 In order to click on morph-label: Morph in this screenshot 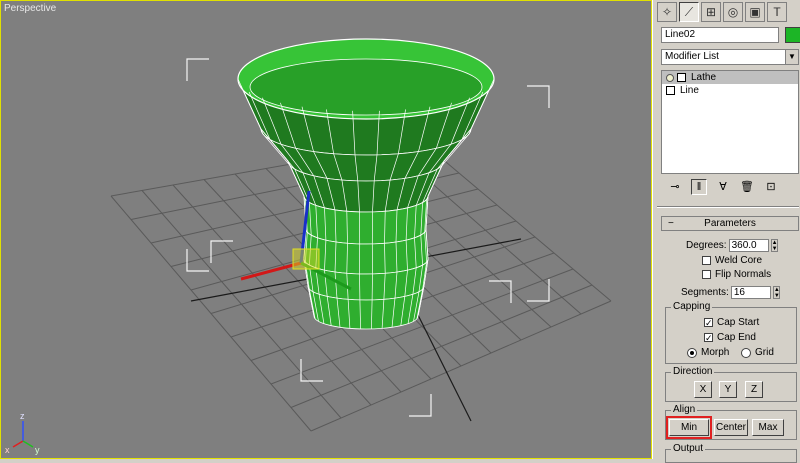, I will do `click(715, 352)`.